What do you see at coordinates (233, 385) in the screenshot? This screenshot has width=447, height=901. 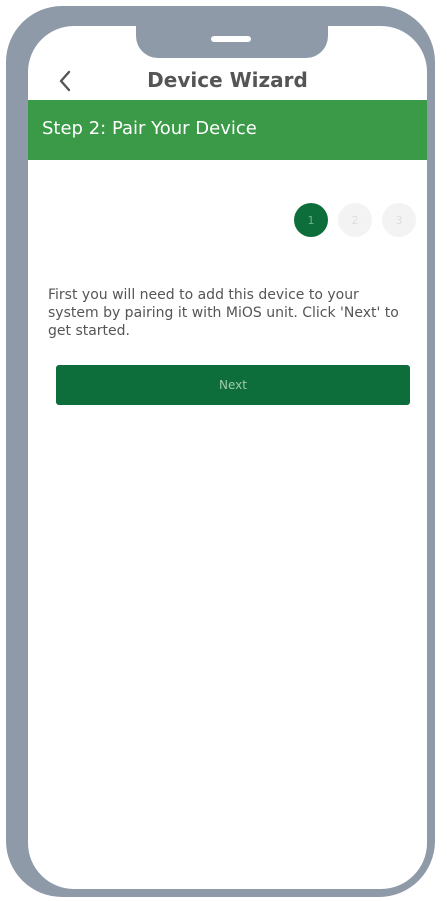 I see `next-button: Next` at bounding box center [233, 385].